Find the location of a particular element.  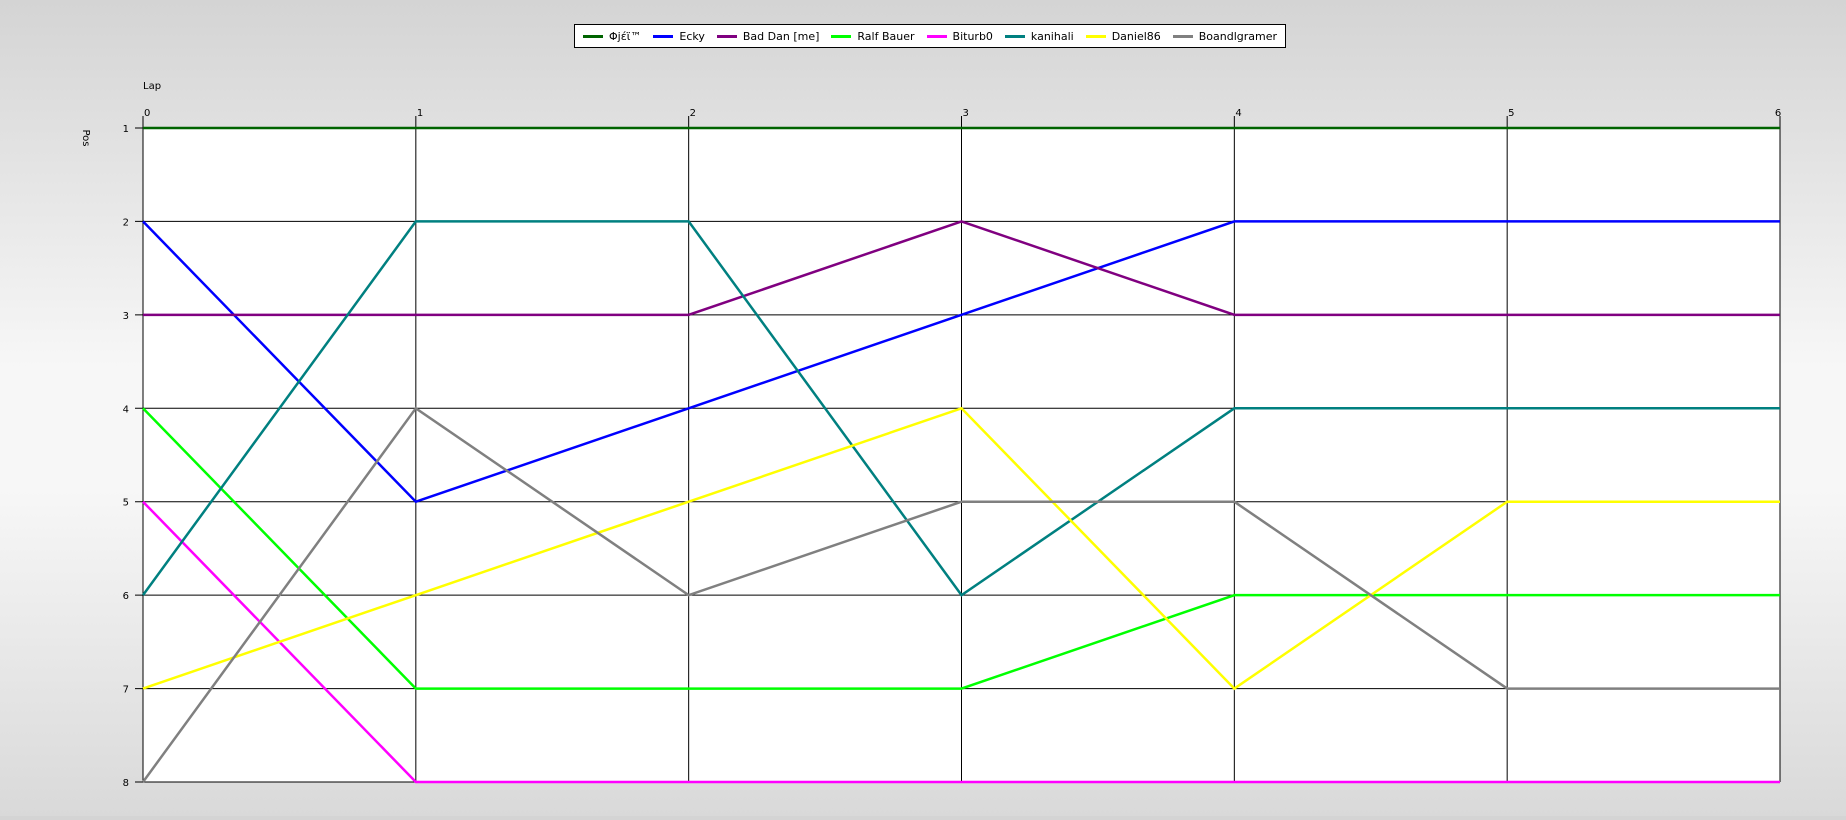

legend-item: Ralf Bauer is located at coordinates (873, 36).